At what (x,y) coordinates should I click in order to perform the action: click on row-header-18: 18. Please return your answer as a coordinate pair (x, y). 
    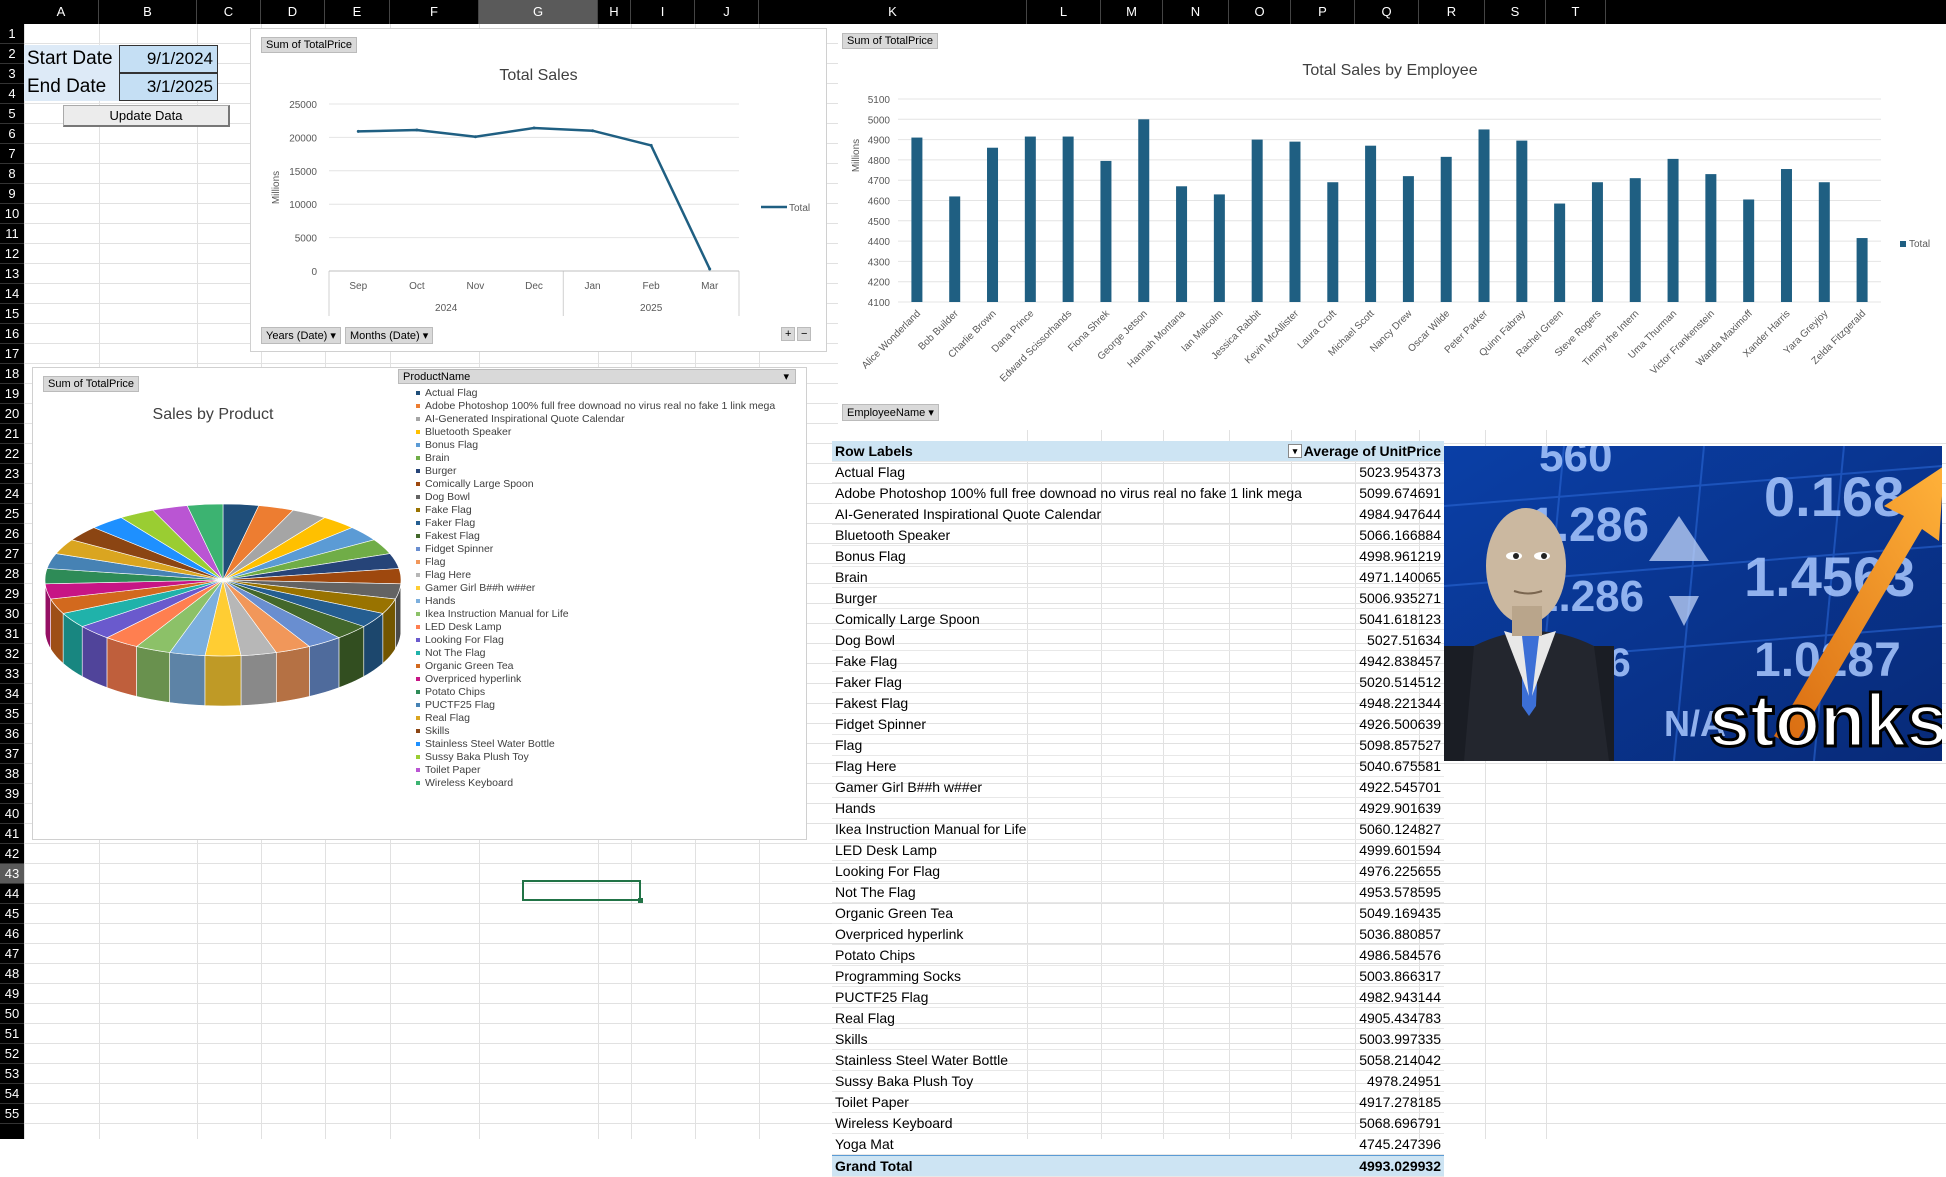
    Looking at the image, I should click on (12, 374).